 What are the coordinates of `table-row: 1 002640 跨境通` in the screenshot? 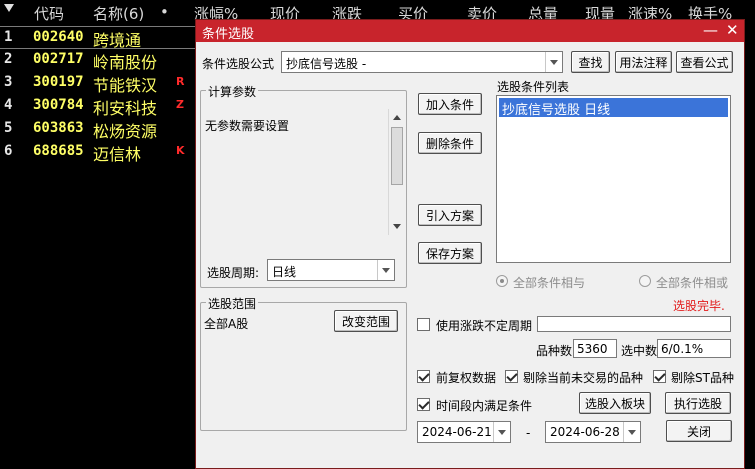 It's located at (100, 38).